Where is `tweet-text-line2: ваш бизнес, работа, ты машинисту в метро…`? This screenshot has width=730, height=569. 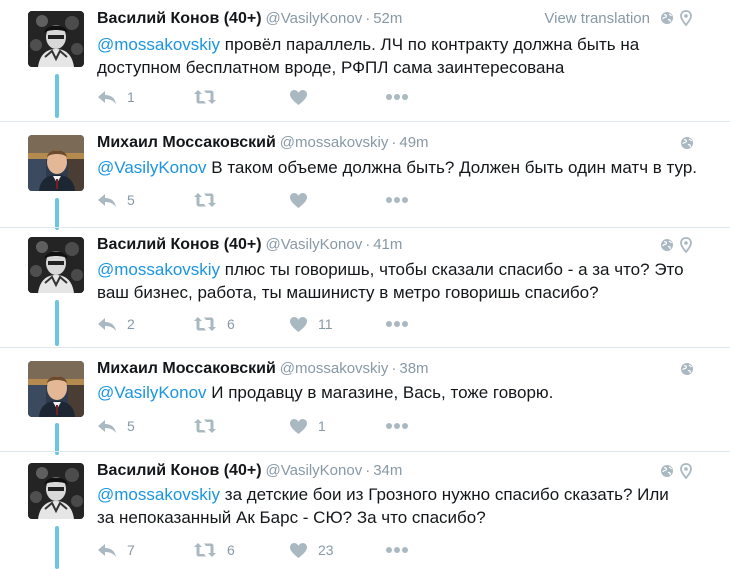 tweet-text-line2: ваш бизнес, работа, ты машинисту в метро… is located at coordinates (348, 292).